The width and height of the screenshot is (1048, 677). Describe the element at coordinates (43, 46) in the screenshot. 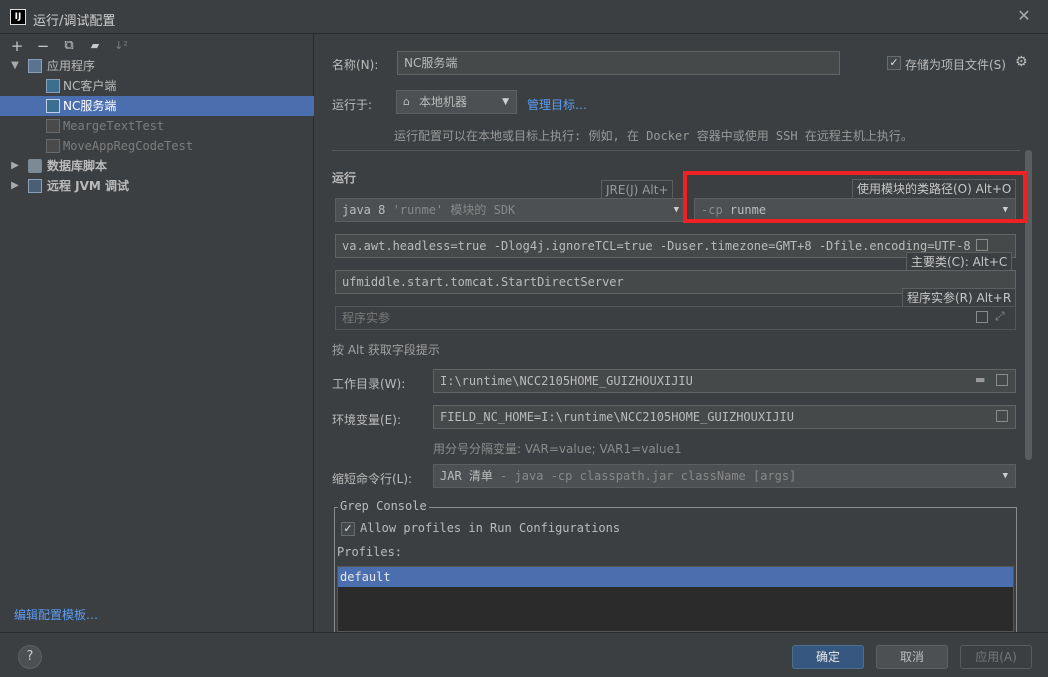

I see `remove-icon: −` at that location.